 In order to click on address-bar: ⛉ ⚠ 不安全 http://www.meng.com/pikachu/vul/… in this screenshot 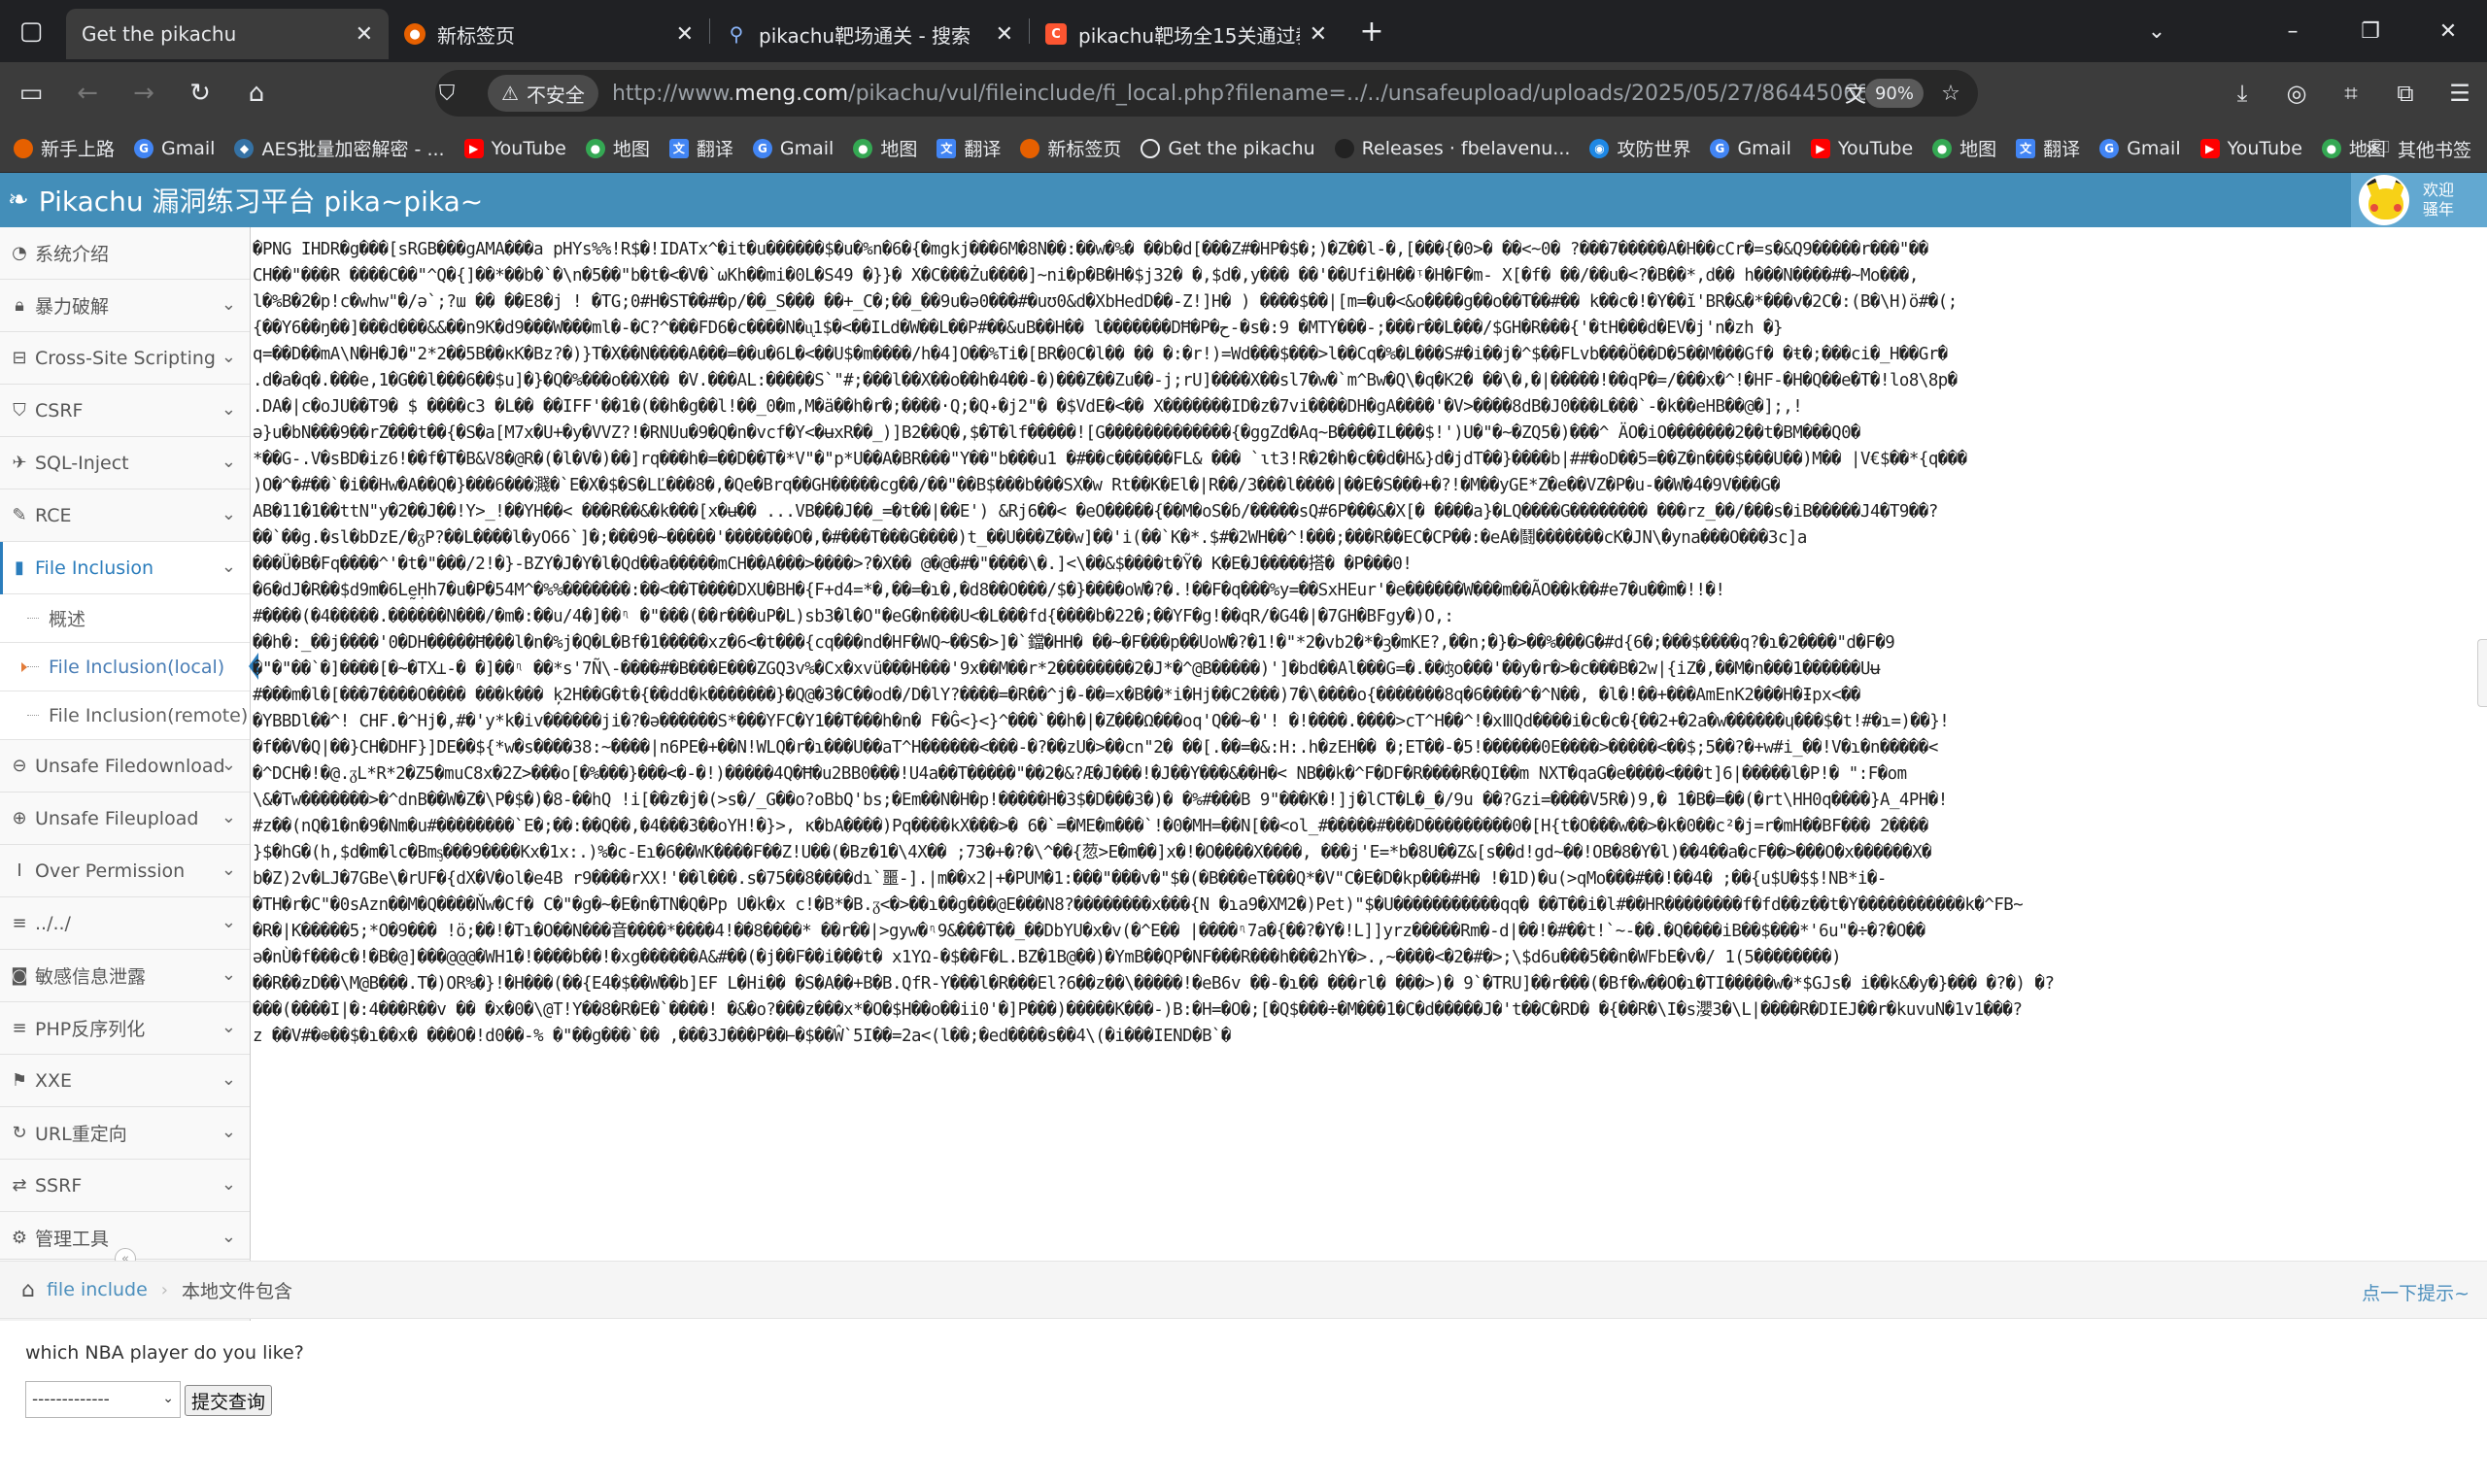, I will do `click(1206, 94)`.